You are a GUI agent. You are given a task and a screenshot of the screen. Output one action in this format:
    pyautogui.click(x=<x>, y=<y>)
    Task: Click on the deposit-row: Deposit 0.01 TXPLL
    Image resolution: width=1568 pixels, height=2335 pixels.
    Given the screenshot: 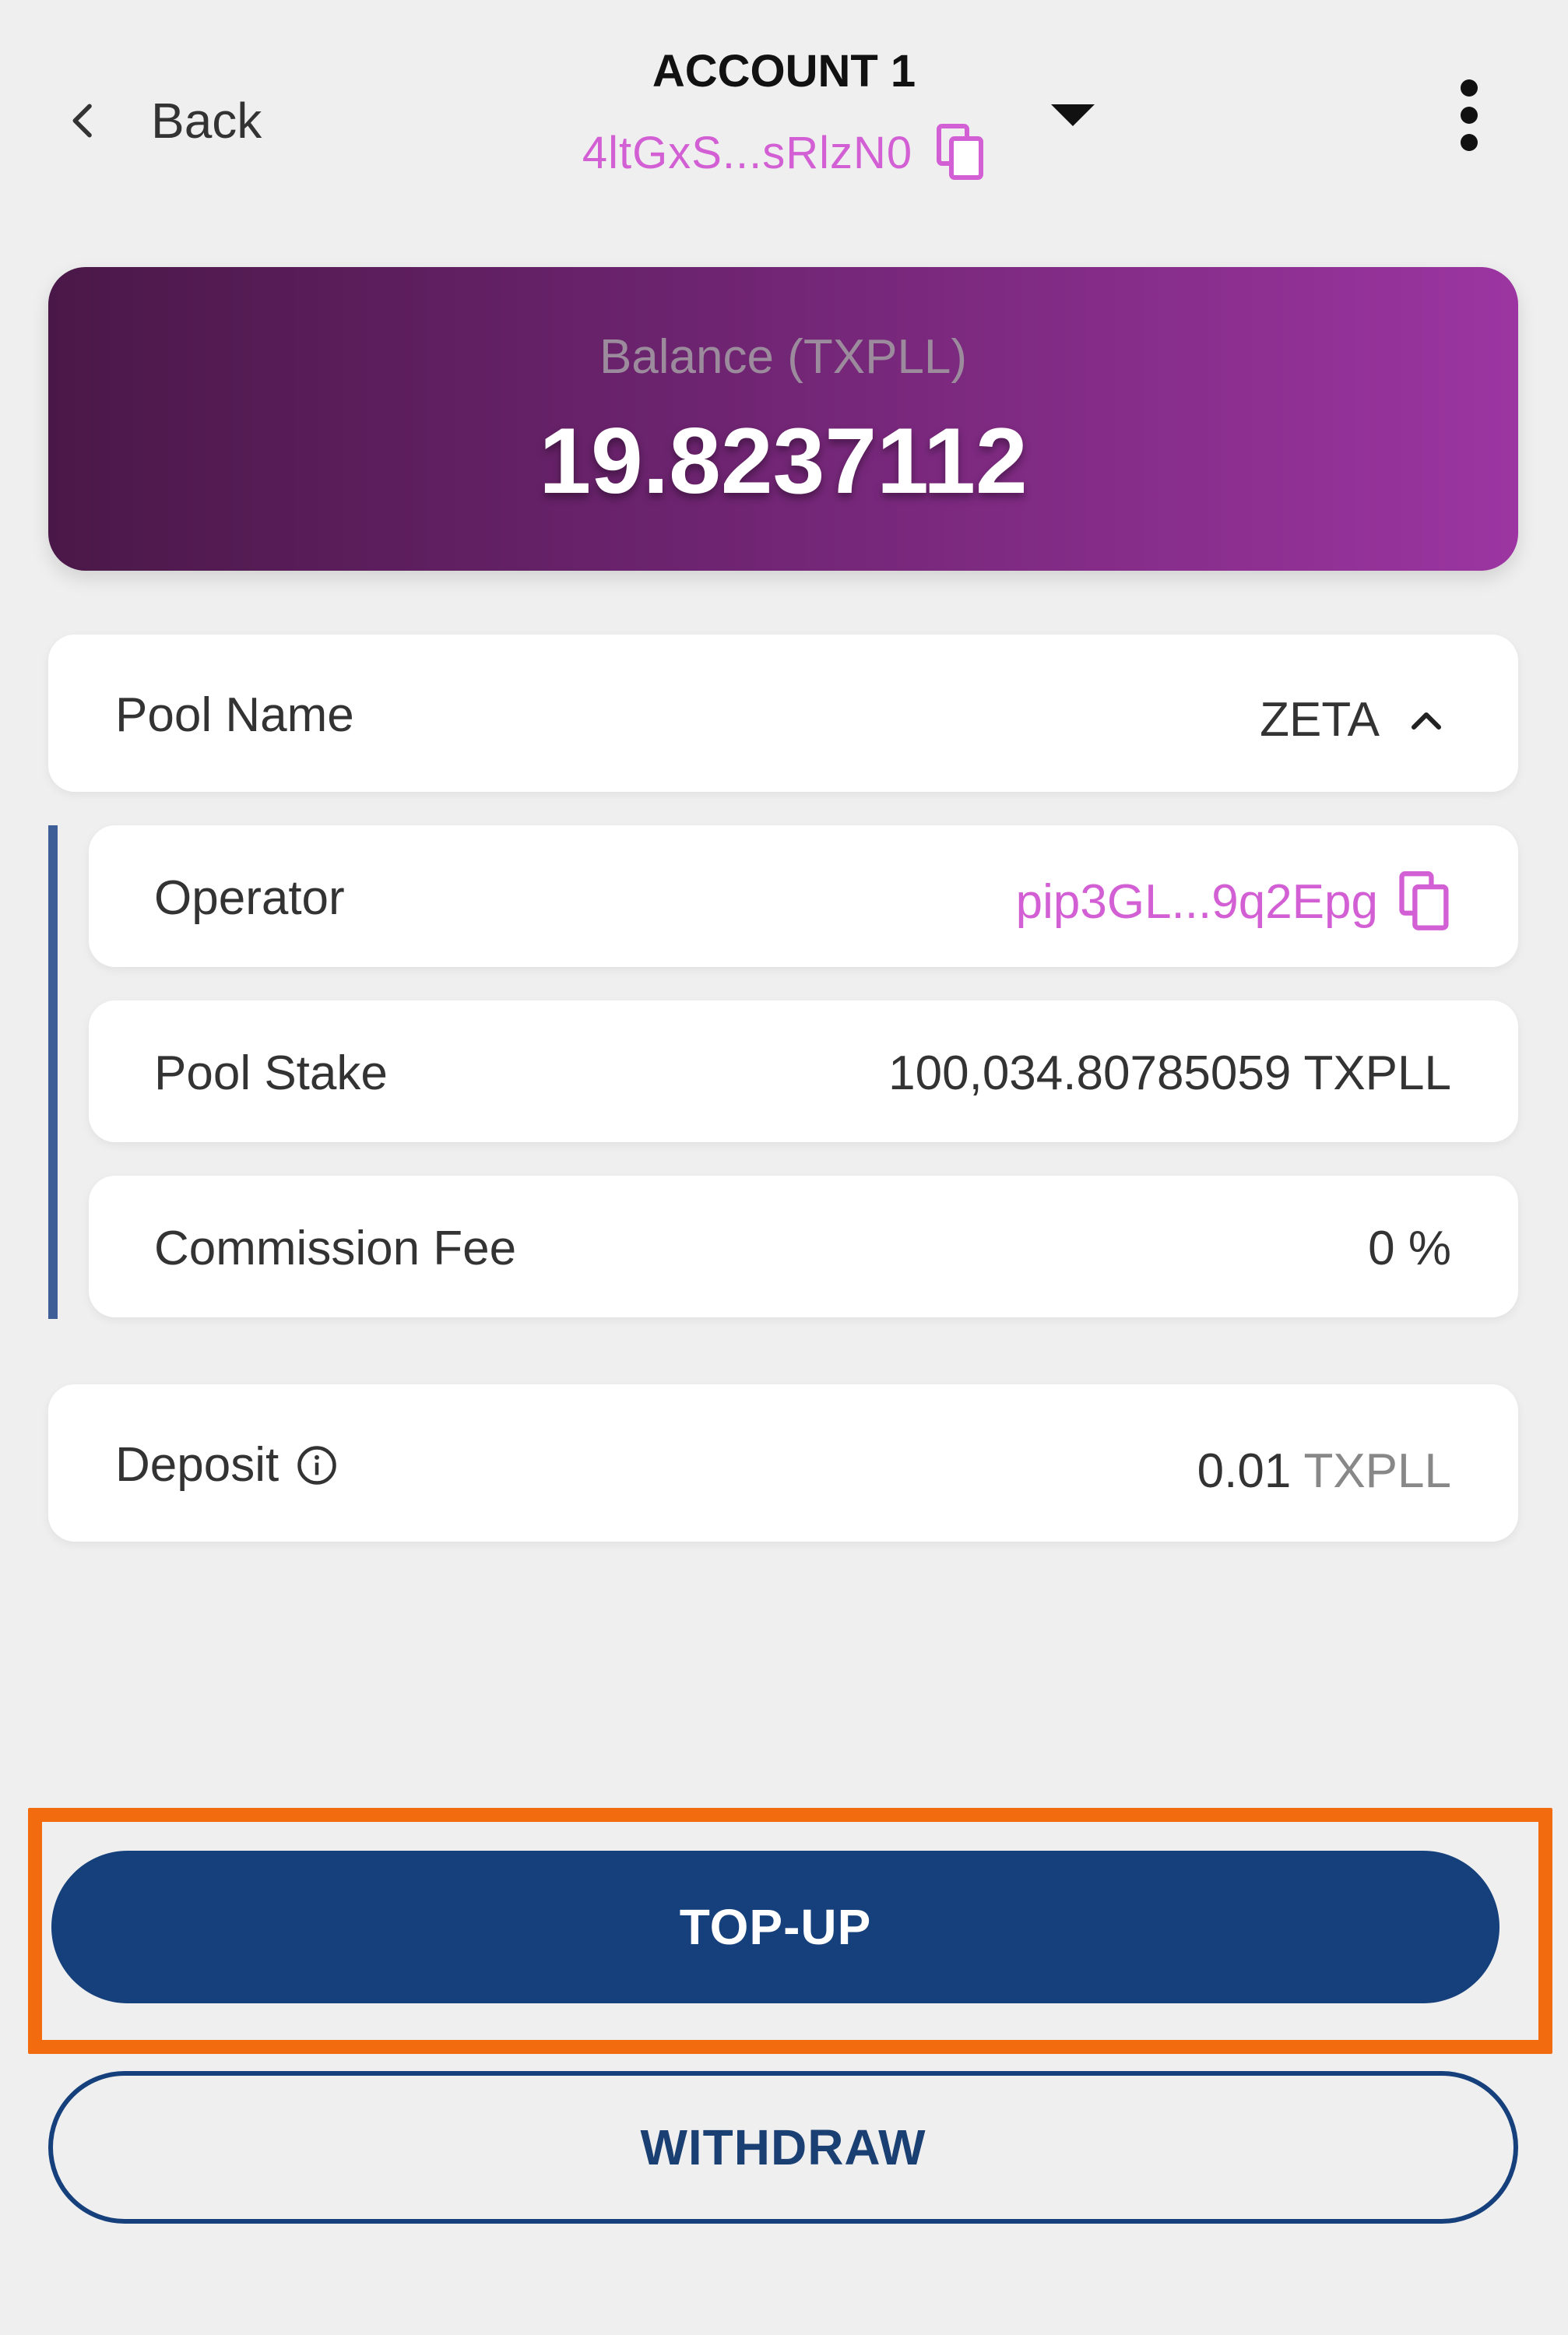 What is the action you would take?
    pyautogui.click(x=783, y=1463)
    